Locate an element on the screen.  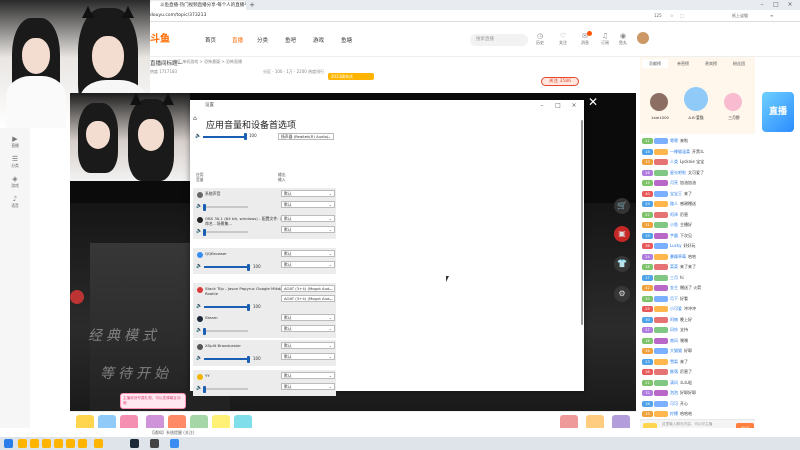
tab-contribution: 贡献榜 is located at coordinates (655, 63).